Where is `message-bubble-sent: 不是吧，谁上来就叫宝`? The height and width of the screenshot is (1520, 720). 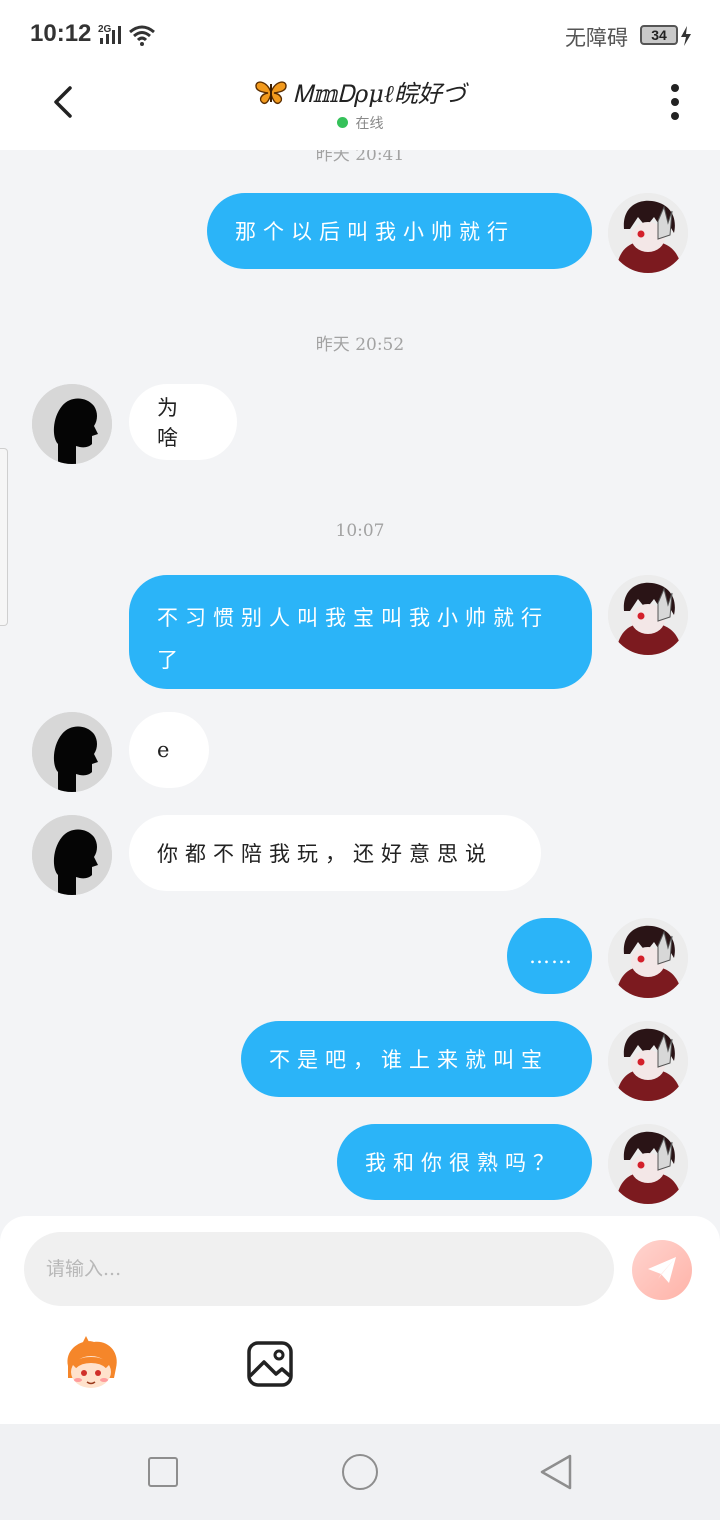
message-bubble-sent: 不是吧，谁上来就叫宝 is located at coordinates (416, 1059).